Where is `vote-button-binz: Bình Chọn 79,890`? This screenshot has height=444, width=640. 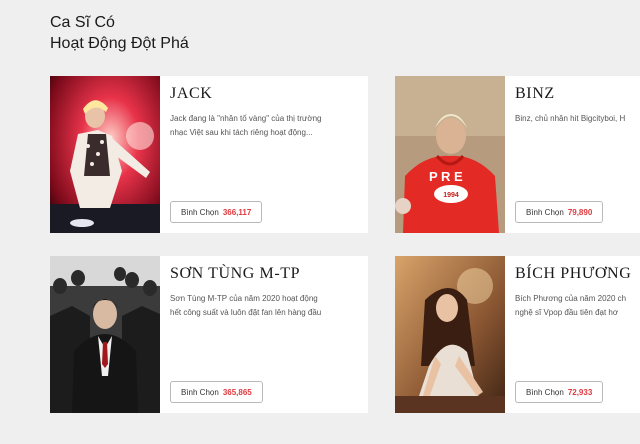
vote-button-binz: Bình Chọn 79,890 is located at coordinates (559, 212).